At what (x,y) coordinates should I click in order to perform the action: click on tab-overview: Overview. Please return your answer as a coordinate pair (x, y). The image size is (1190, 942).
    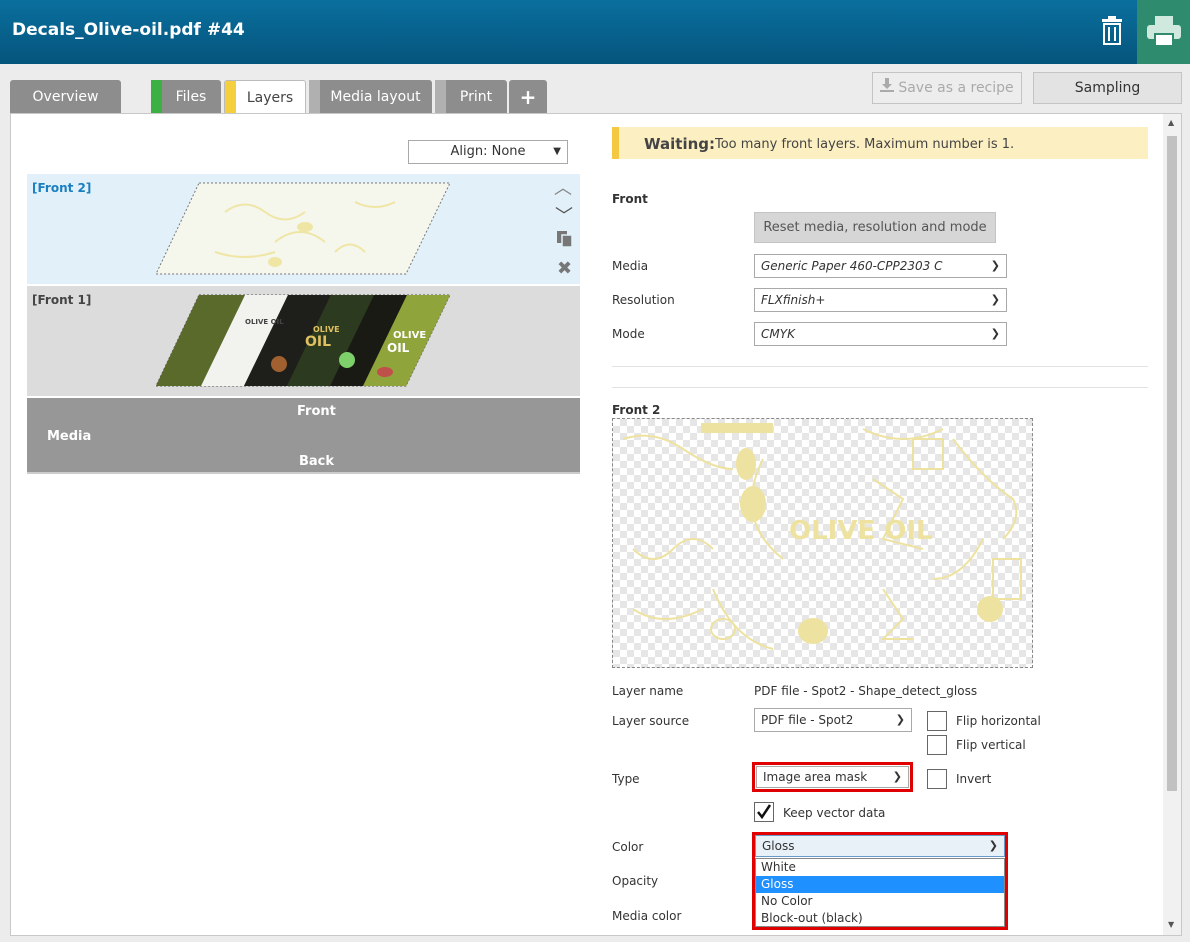
    Looking at the image, I should click on (65, 97).